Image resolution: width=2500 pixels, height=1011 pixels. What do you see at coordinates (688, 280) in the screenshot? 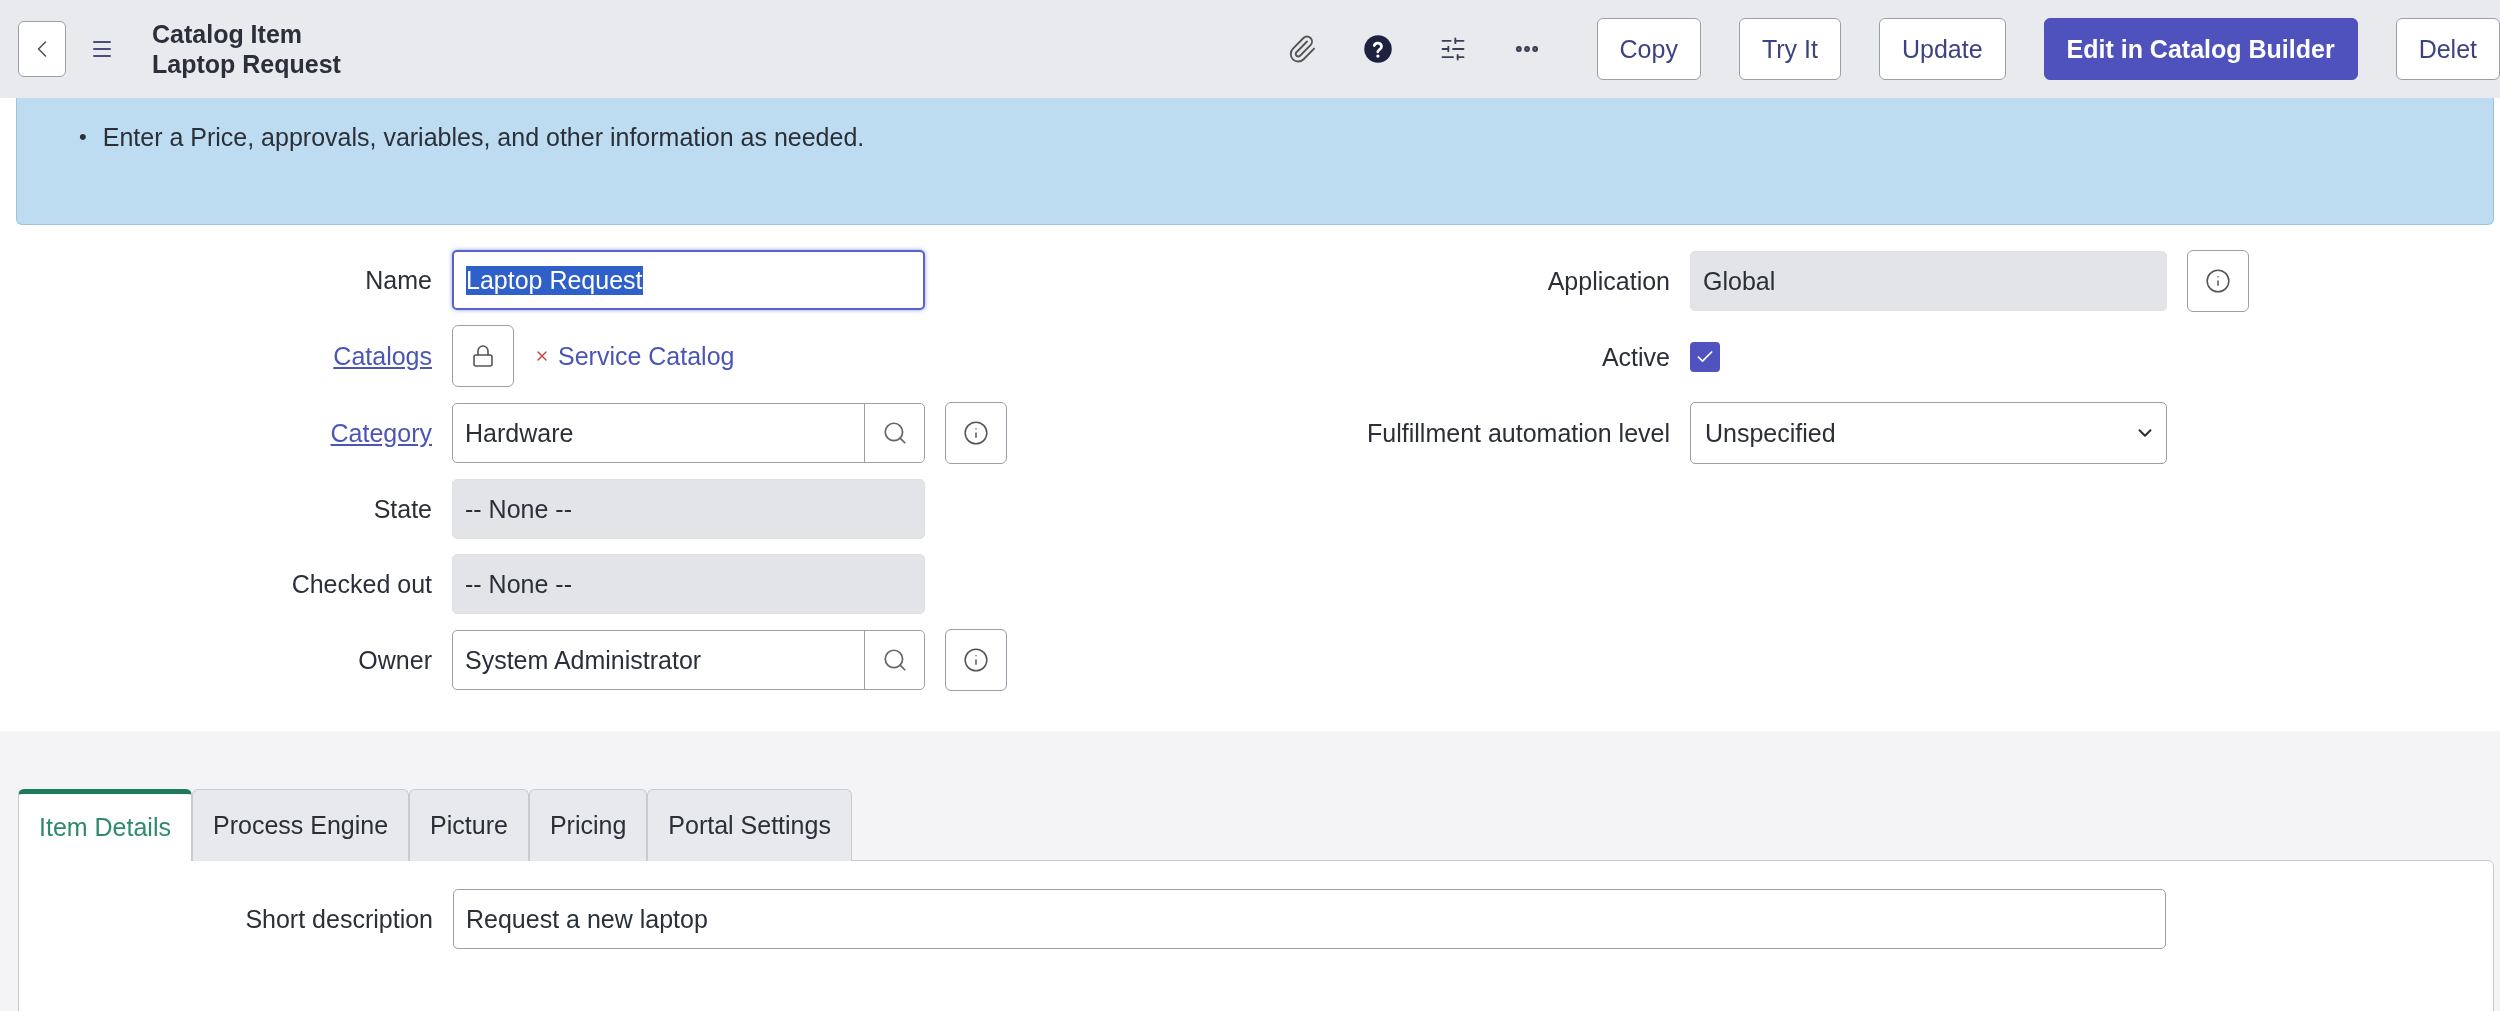
I see `name-field: Laptop Request` at bounding box center [688, 280].